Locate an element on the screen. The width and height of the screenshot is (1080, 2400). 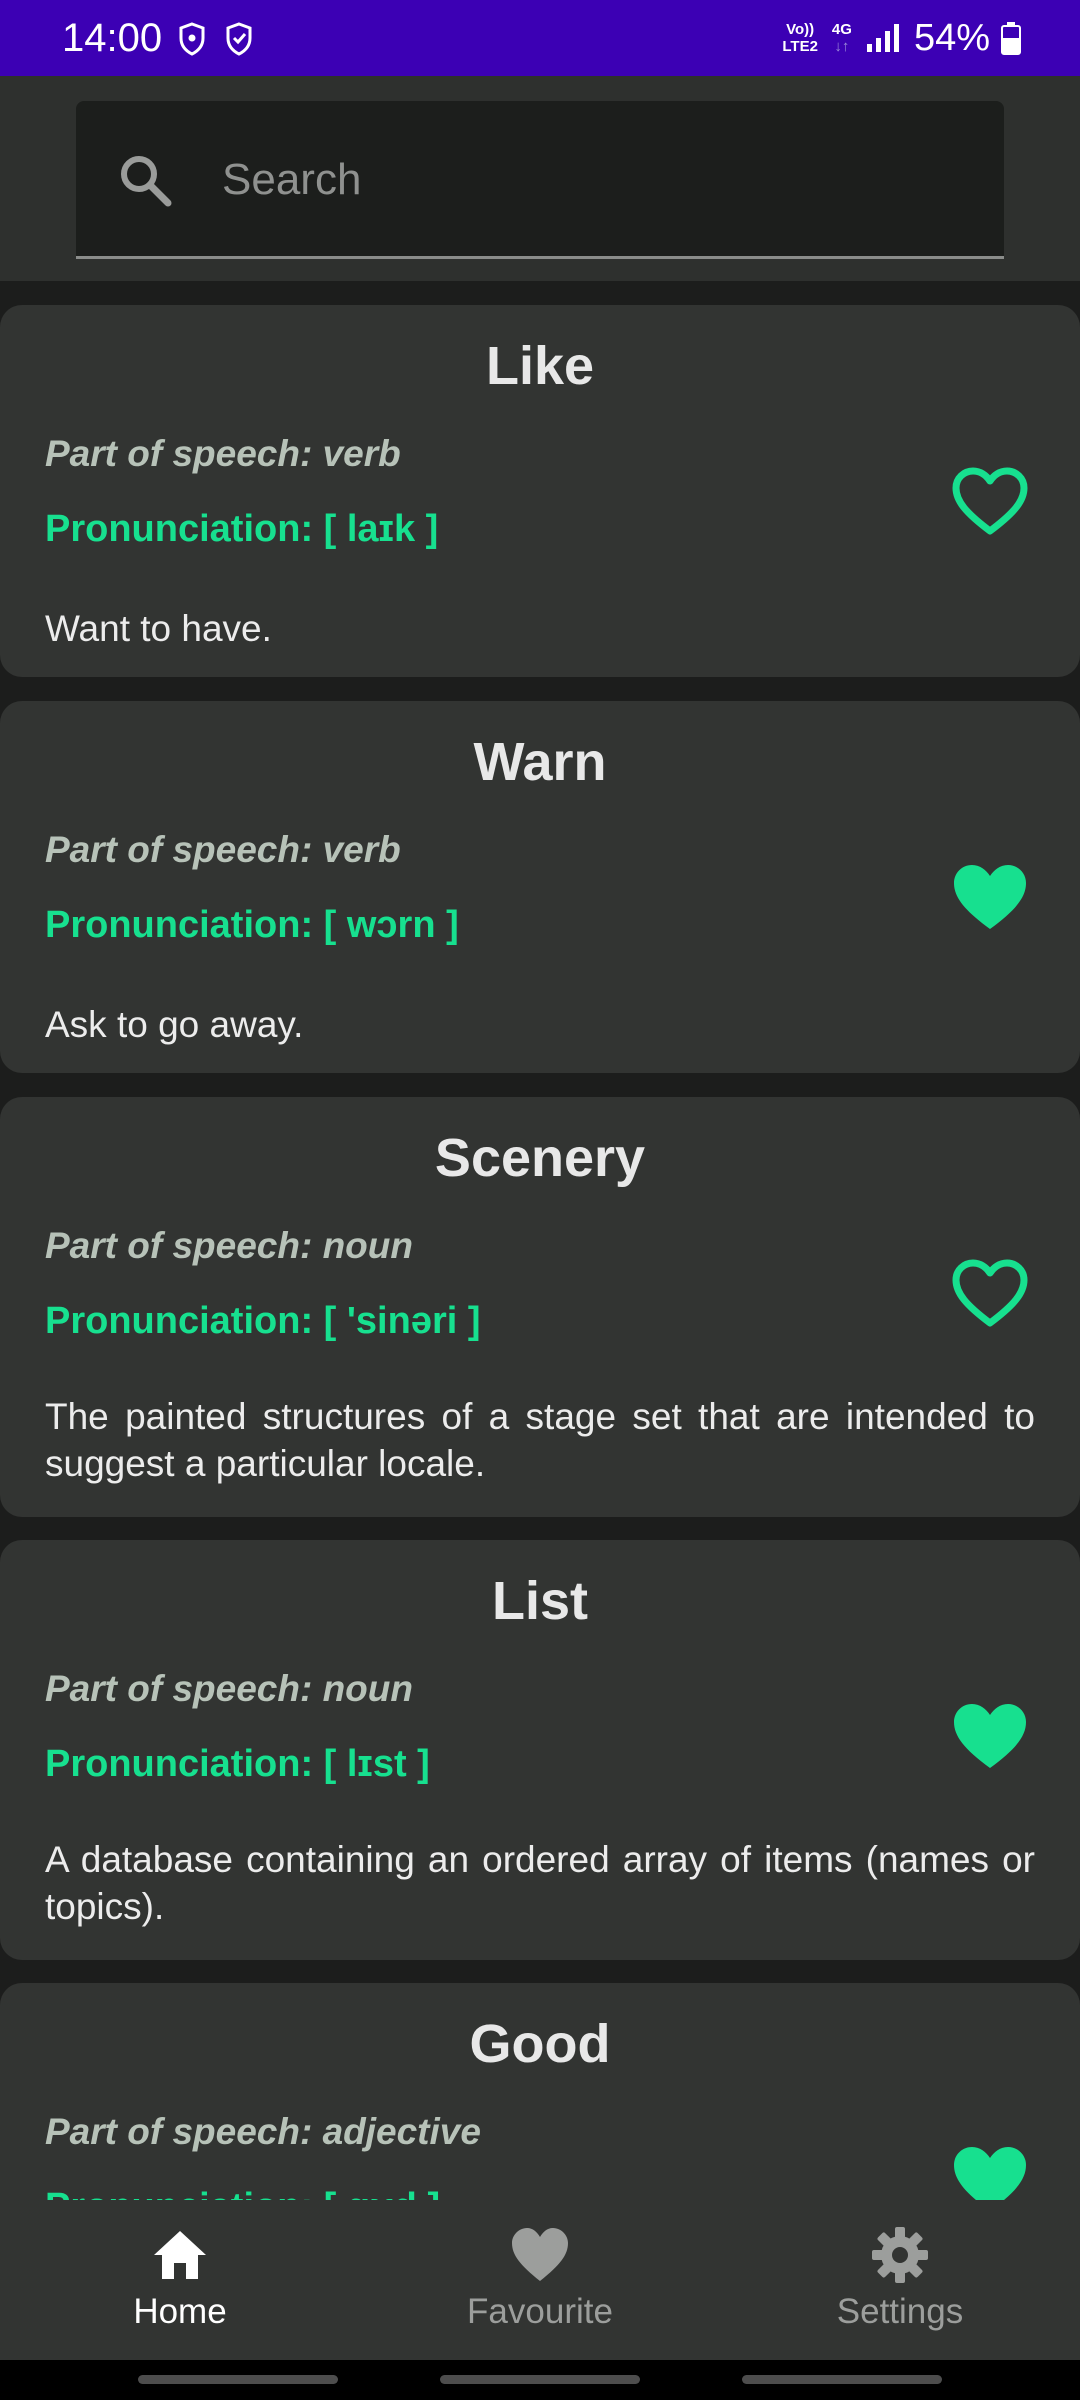
nav-home-label: Home is located at coordinates (180, 2311).